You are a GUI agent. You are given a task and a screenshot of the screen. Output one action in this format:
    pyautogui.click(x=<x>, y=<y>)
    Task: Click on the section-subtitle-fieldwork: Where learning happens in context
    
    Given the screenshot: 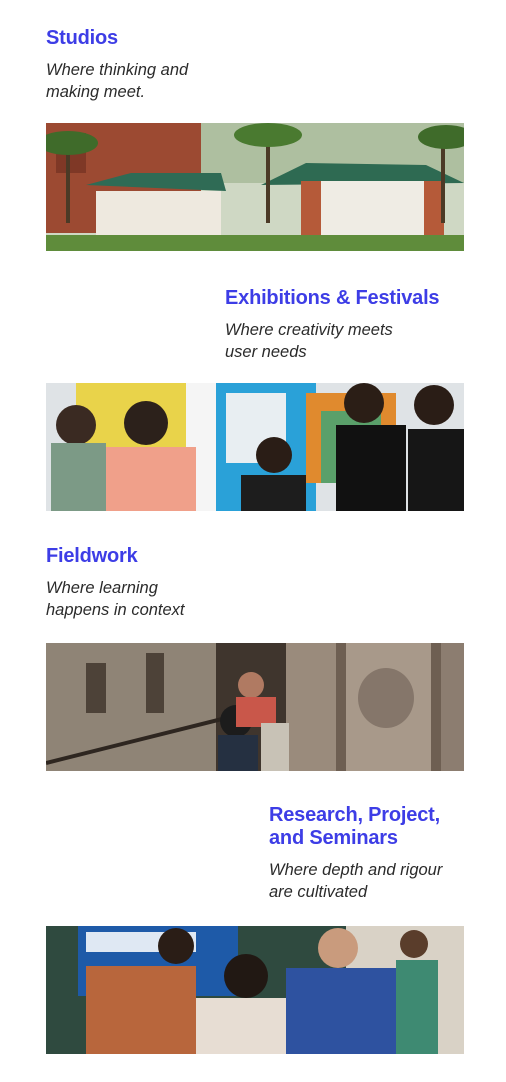 What is the action you would take?
    pyautogui.click(x=115, y=599)
    